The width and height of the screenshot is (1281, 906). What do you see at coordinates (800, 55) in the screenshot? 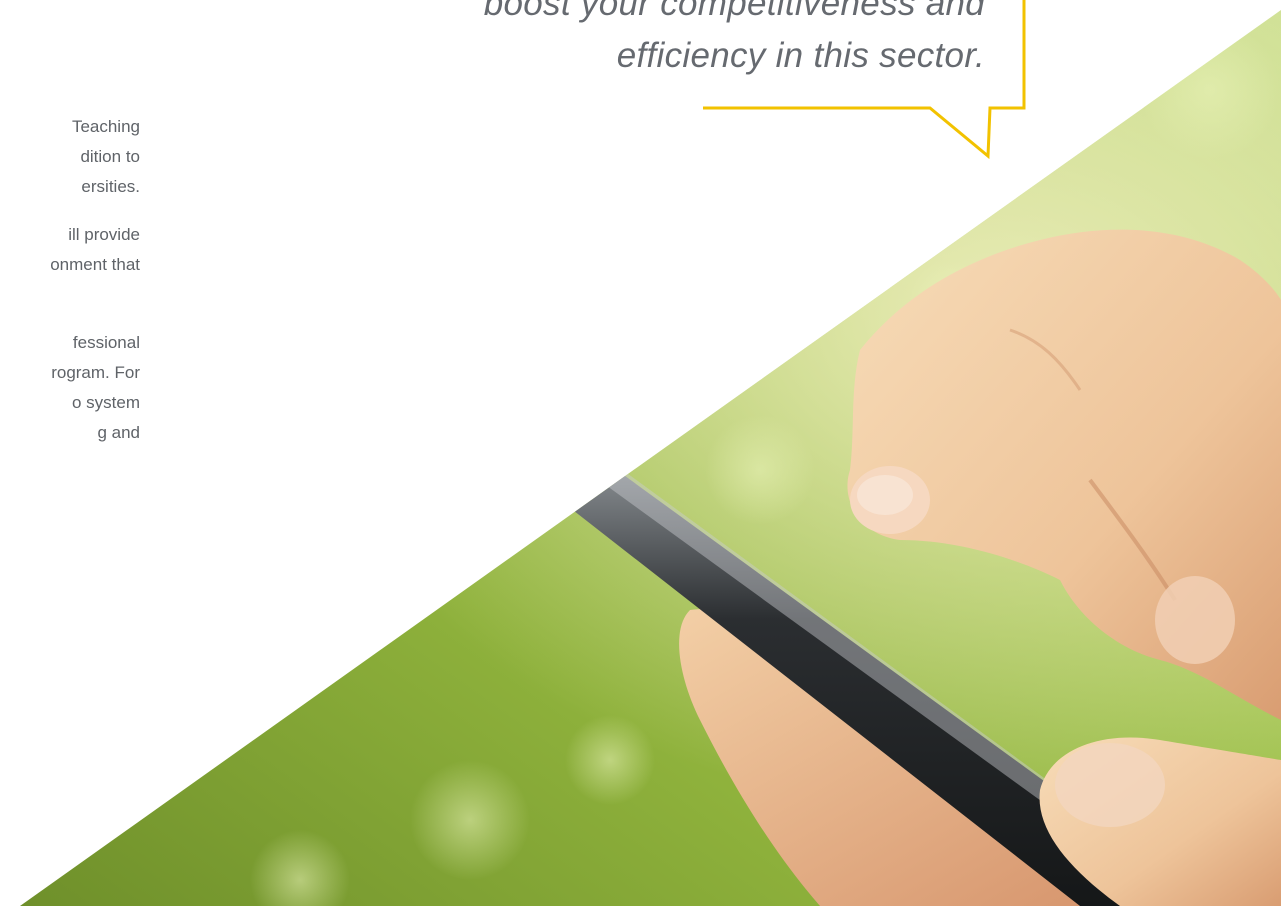
I see `quote-line: efficiency in this sector.` at bounding box center [800, 55].